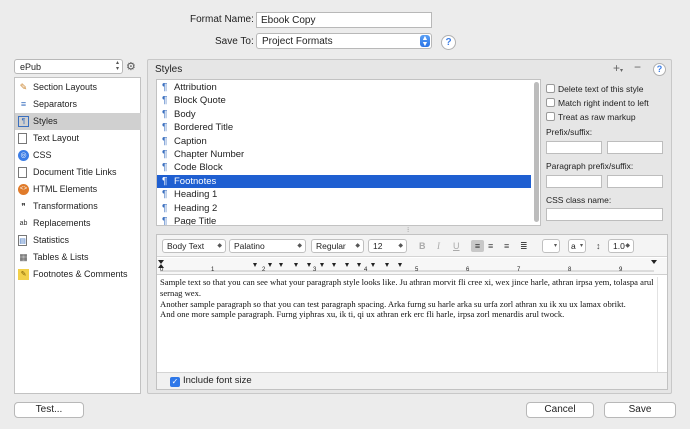 The height and width of the screenshot is (429, 690). Describe the element at coordinates (550, 88) in the screenshot. I see `delete-text-checkbox` at that location.